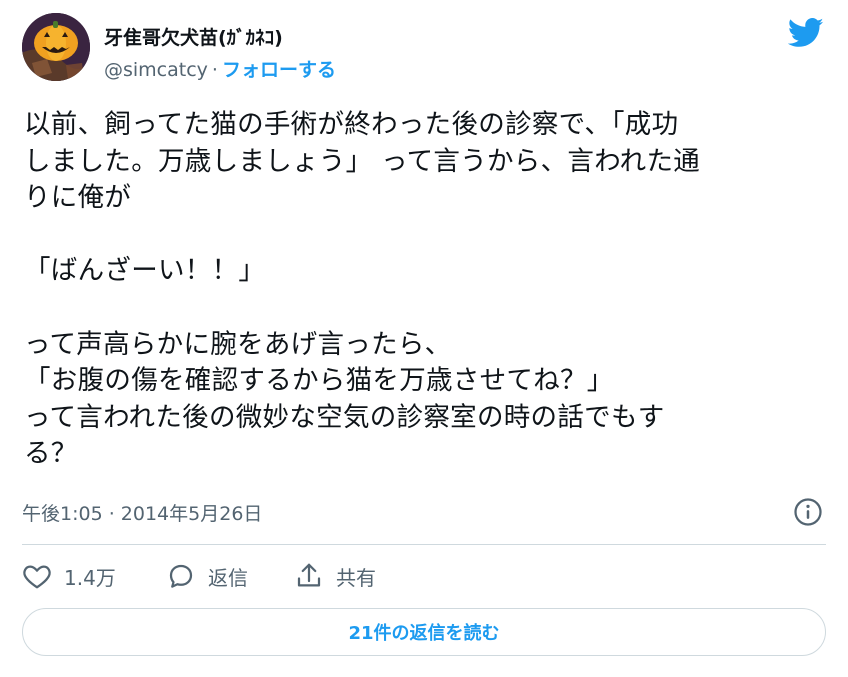  I want to click on handle: @simcatcy, so click(156, 70).